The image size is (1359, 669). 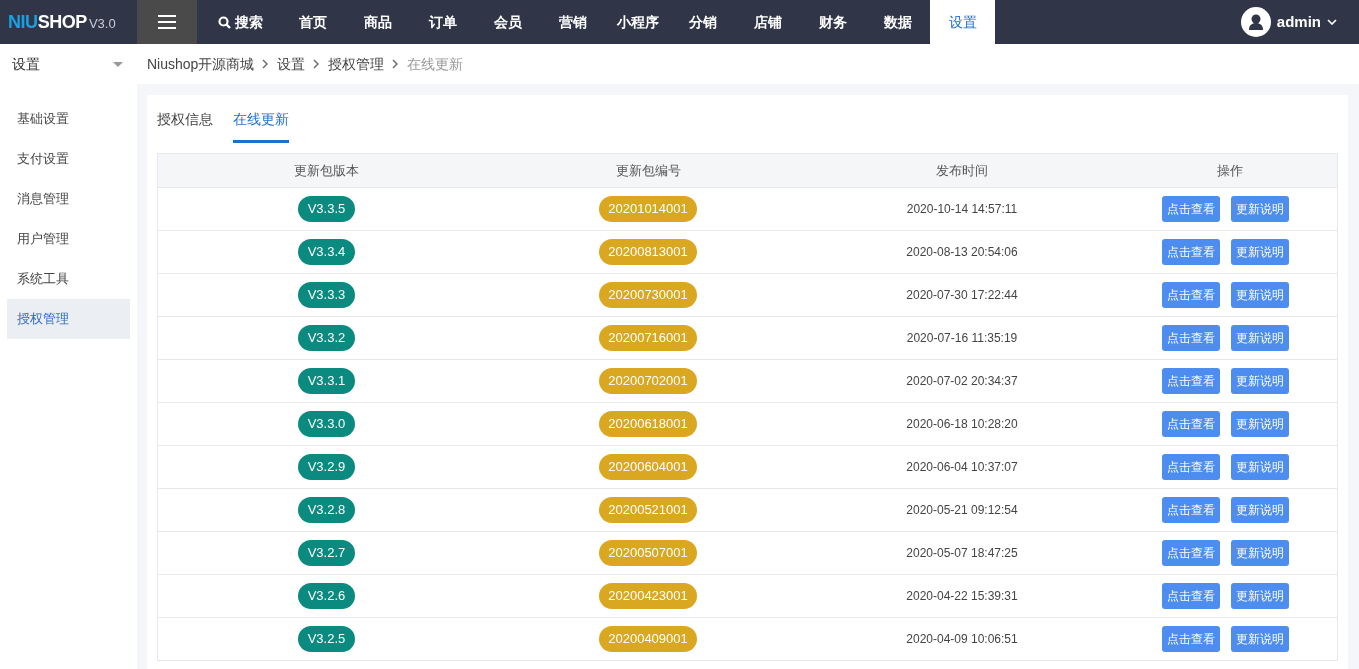 I want to click on version-badge: V3.3.4, so click(x=326, y=252).